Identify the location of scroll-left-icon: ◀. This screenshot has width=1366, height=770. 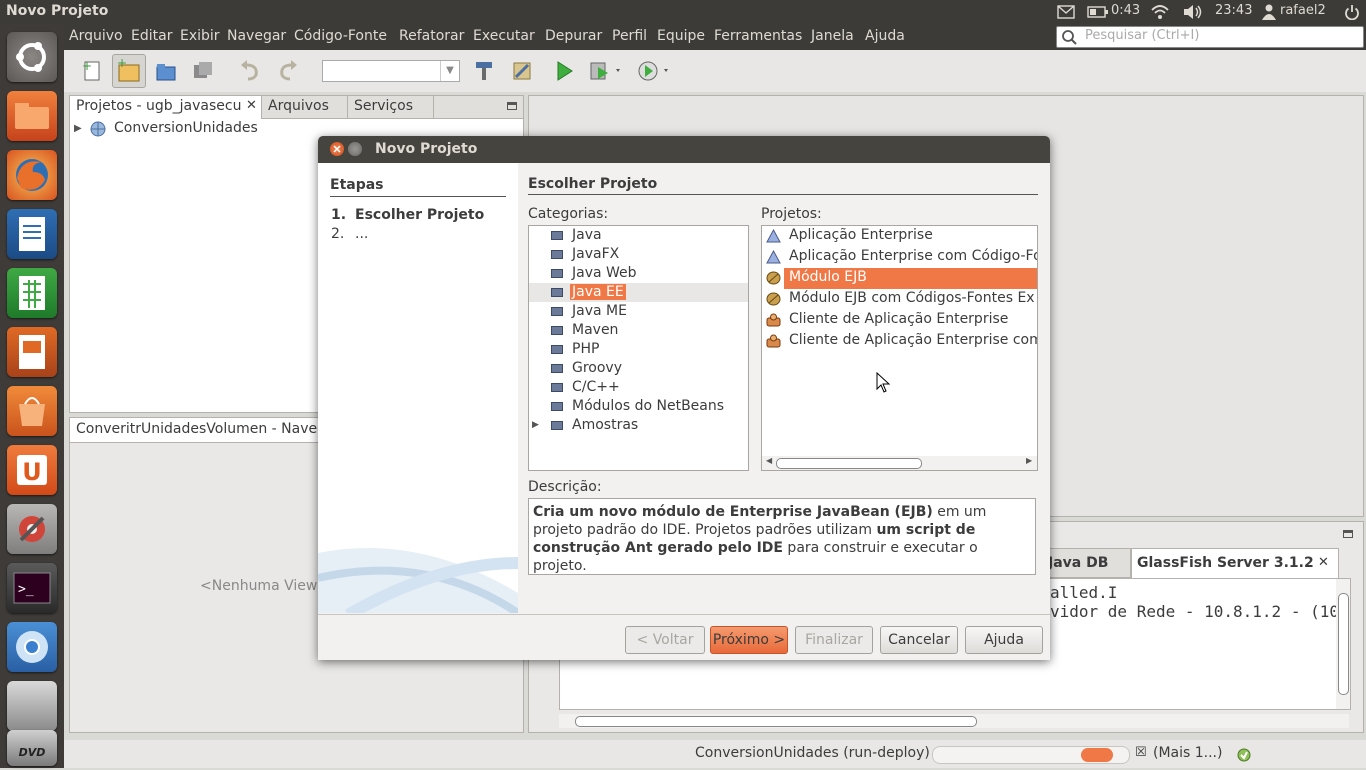
(769, 460).